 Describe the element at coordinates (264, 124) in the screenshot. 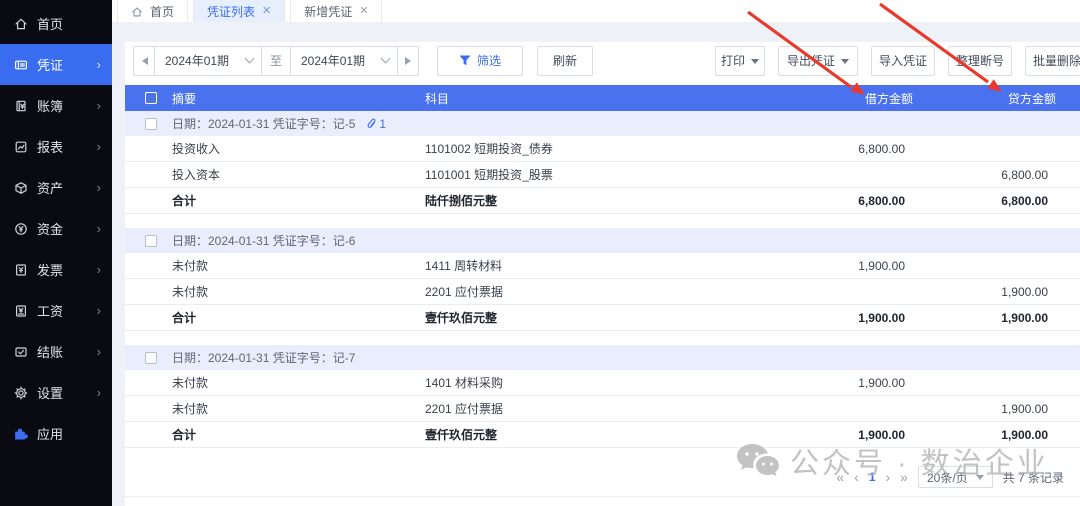

I see `voucher-group-title: 日期：2024-01-31 凭证字号：记-5` at that location.